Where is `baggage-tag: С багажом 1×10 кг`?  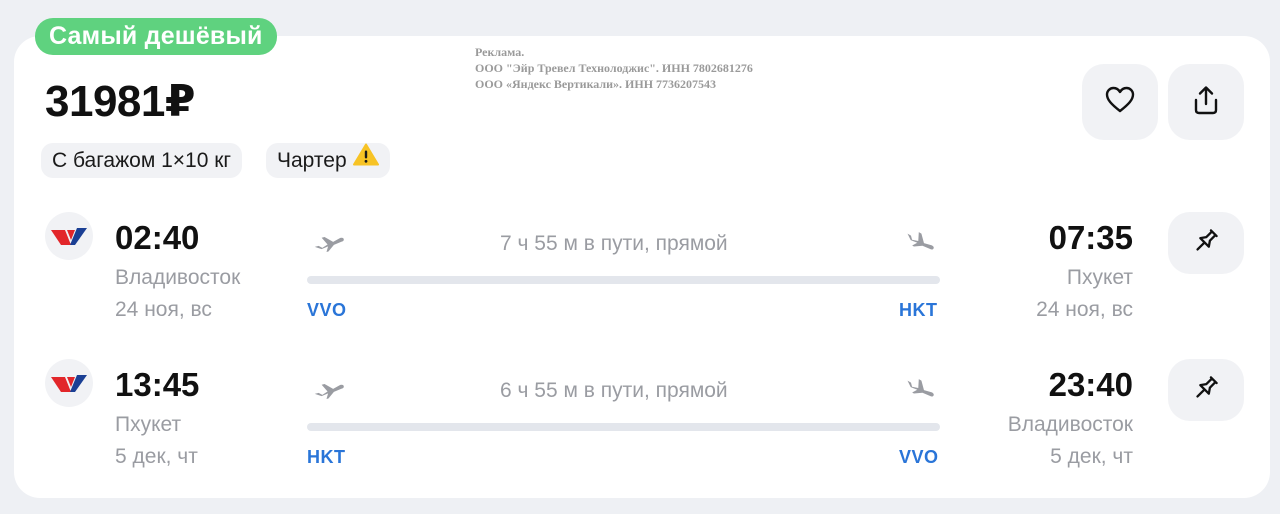 baggage-tag: С багажом 1×10 кг is located at coordinates (142, 160).